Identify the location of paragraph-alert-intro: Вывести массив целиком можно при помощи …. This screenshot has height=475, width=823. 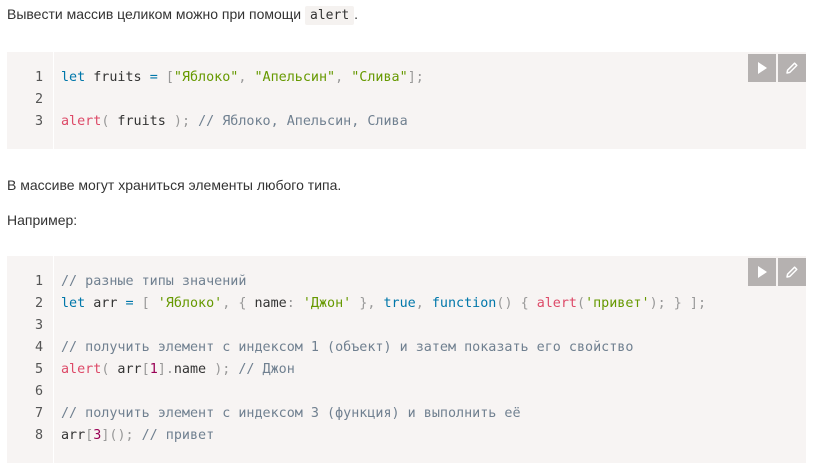
(182, 15).